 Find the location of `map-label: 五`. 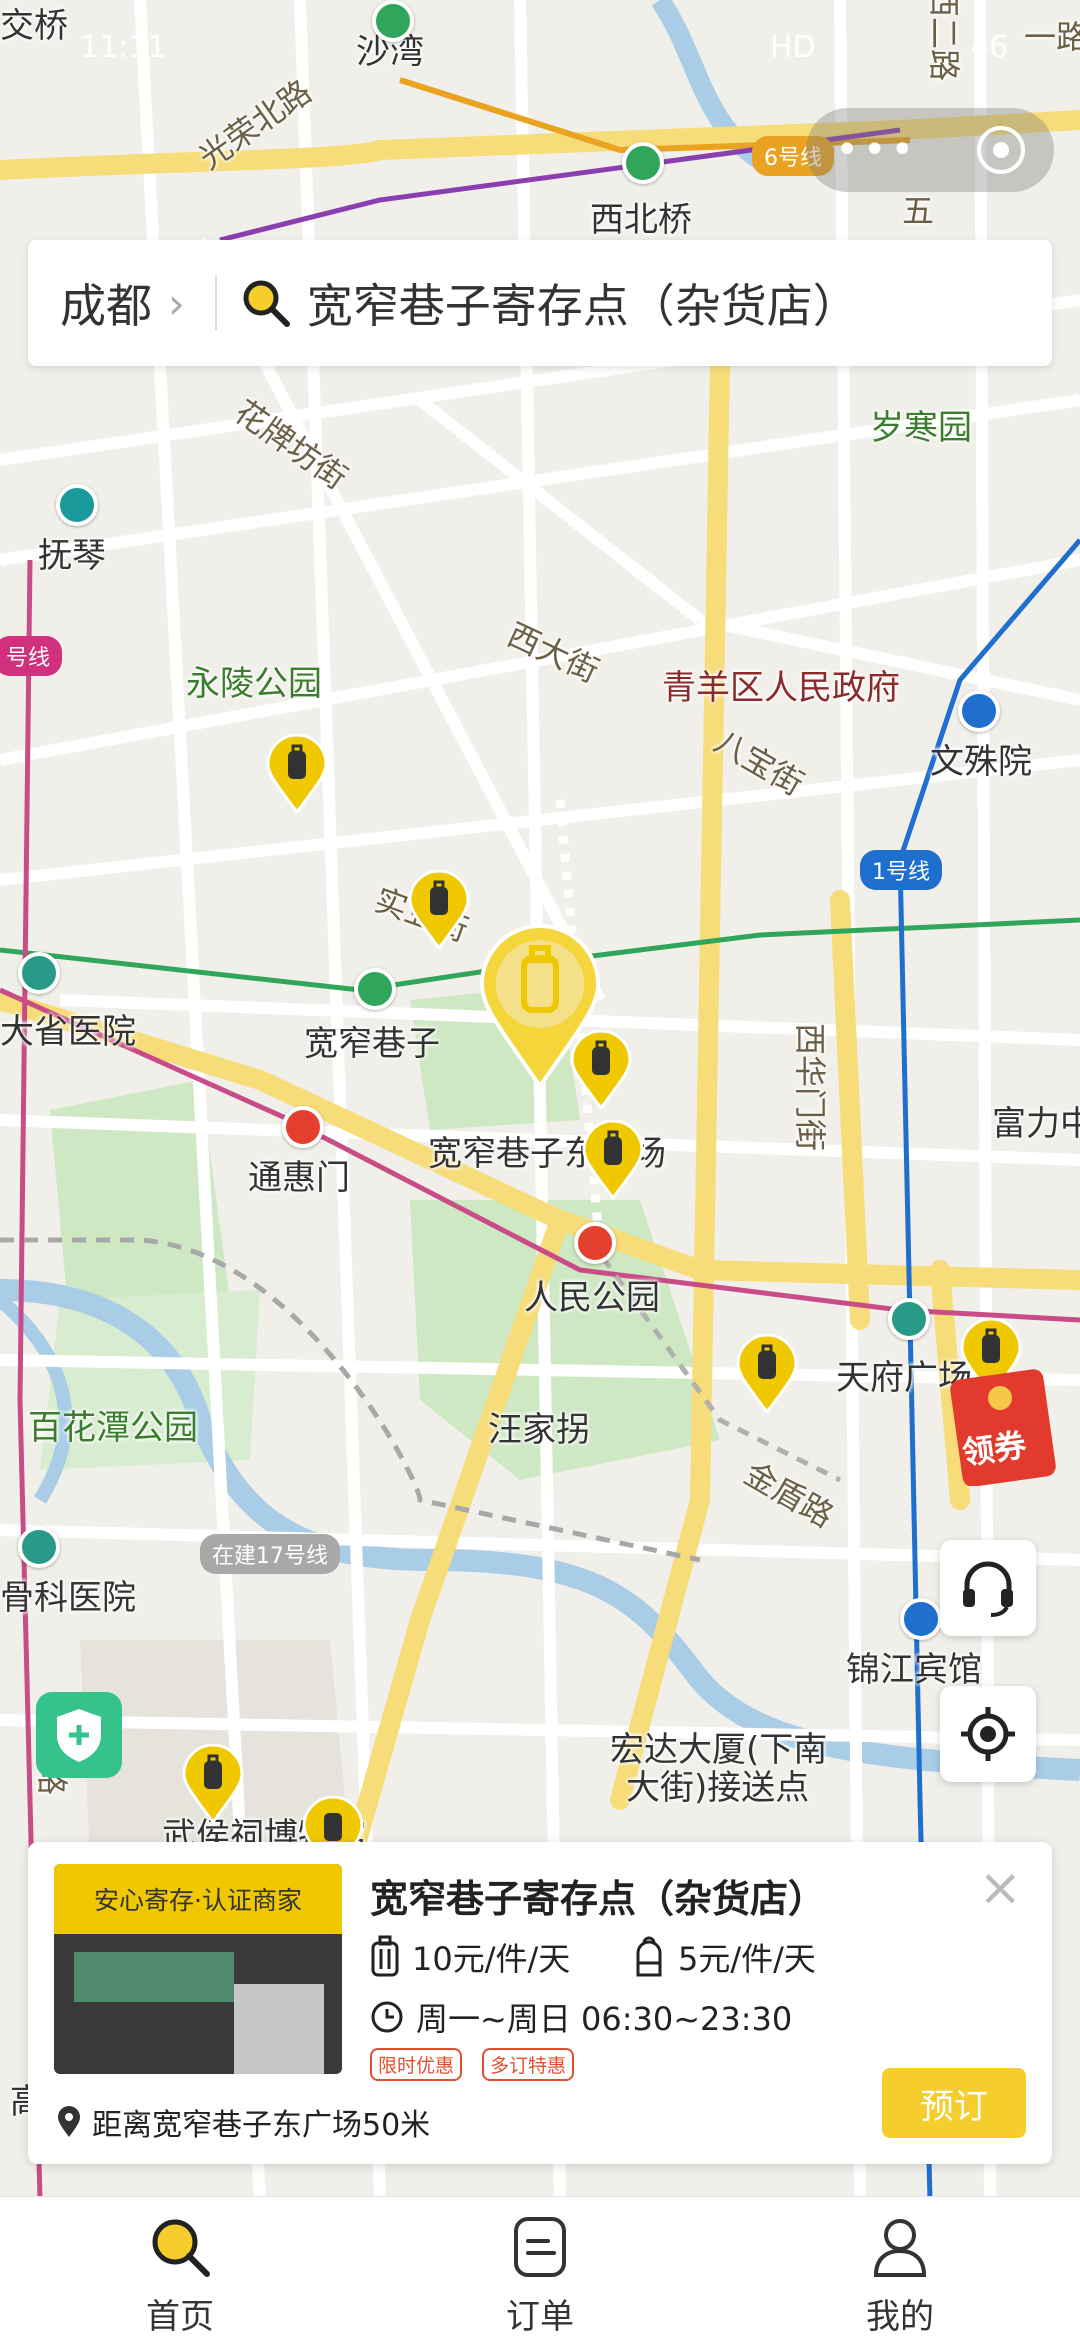

map-label: 五 is located at coordinates (918, 211).